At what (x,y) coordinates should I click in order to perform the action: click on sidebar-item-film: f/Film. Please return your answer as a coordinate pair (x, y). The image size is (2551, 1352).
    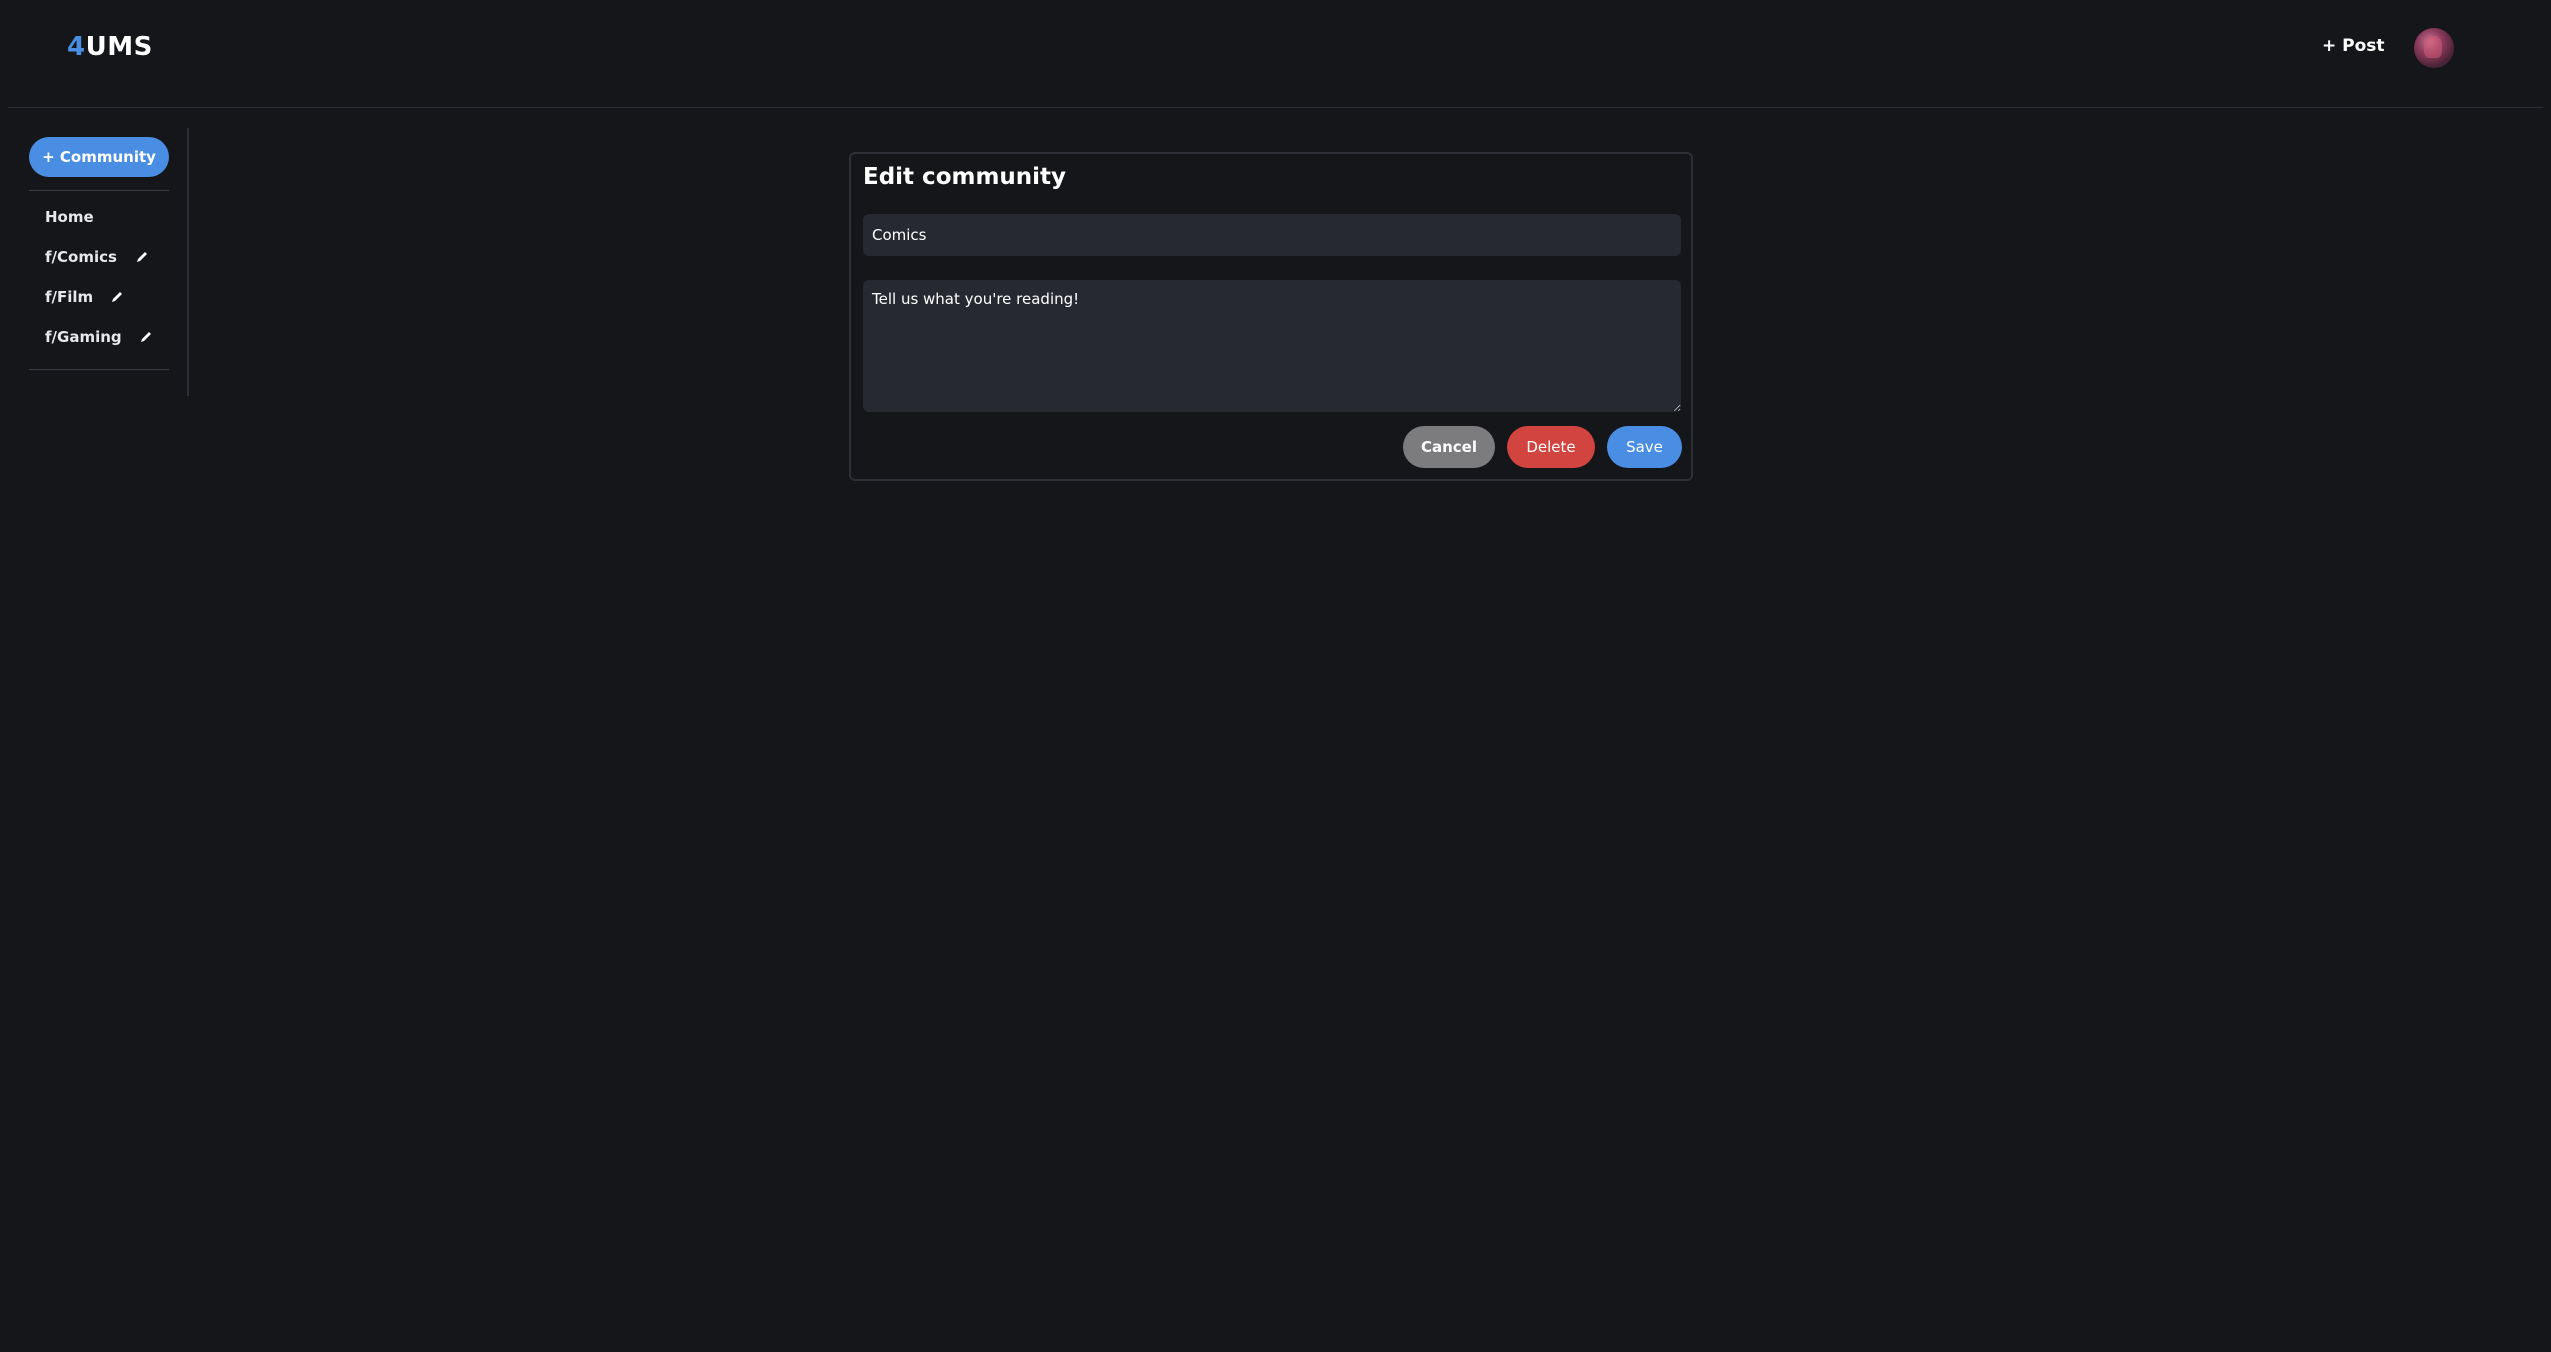
    Looking at the image, I should click on (84, 297).